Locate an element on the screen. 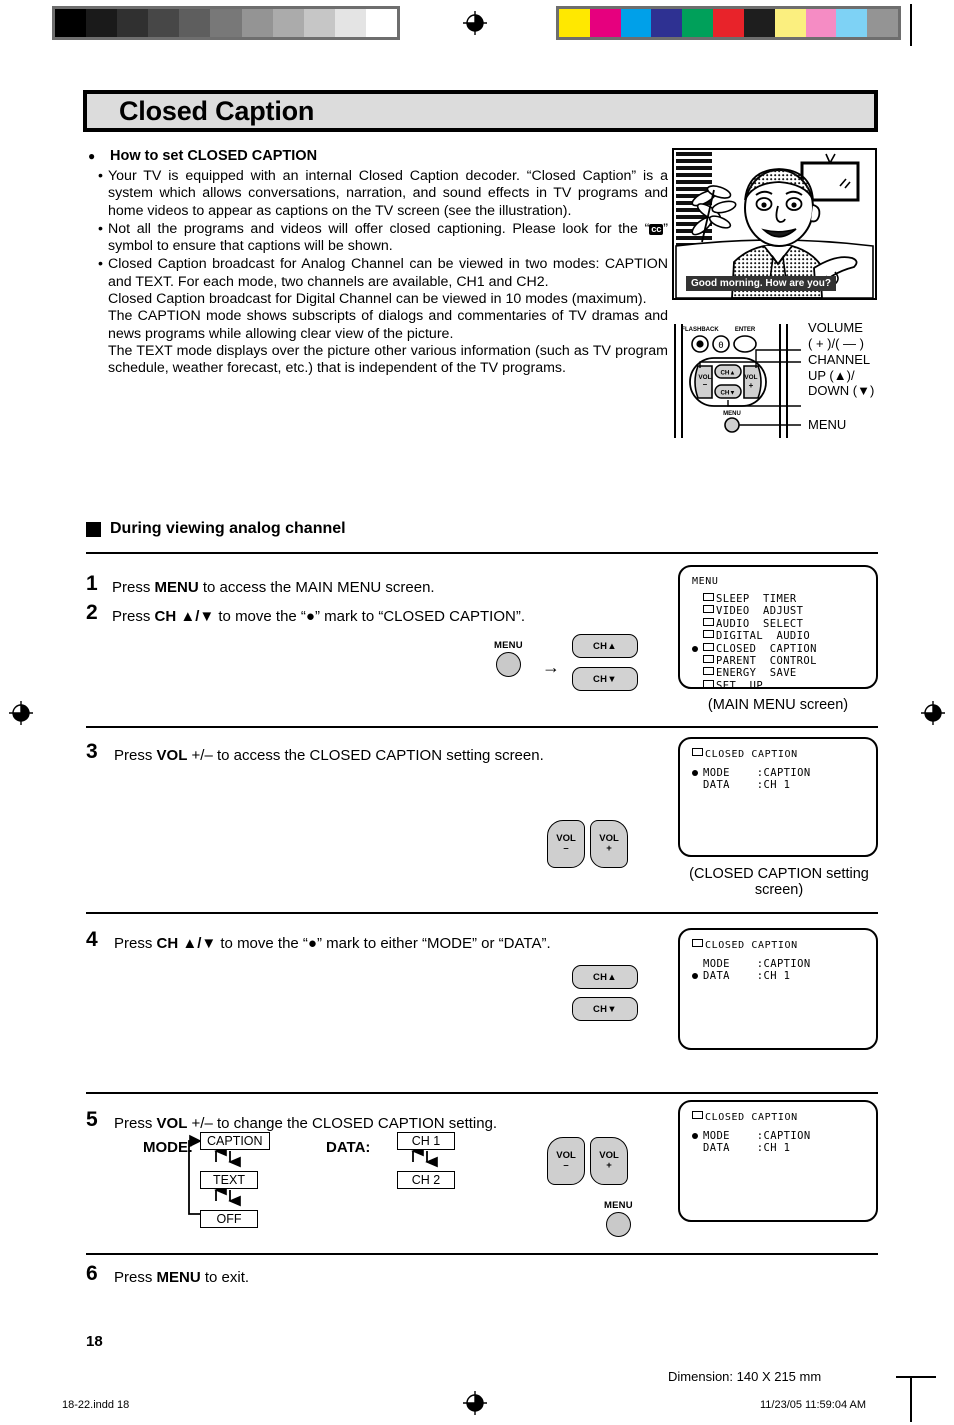  illustration-caption-bar: Good morning. How are you? is located at coordinates (761, 283).